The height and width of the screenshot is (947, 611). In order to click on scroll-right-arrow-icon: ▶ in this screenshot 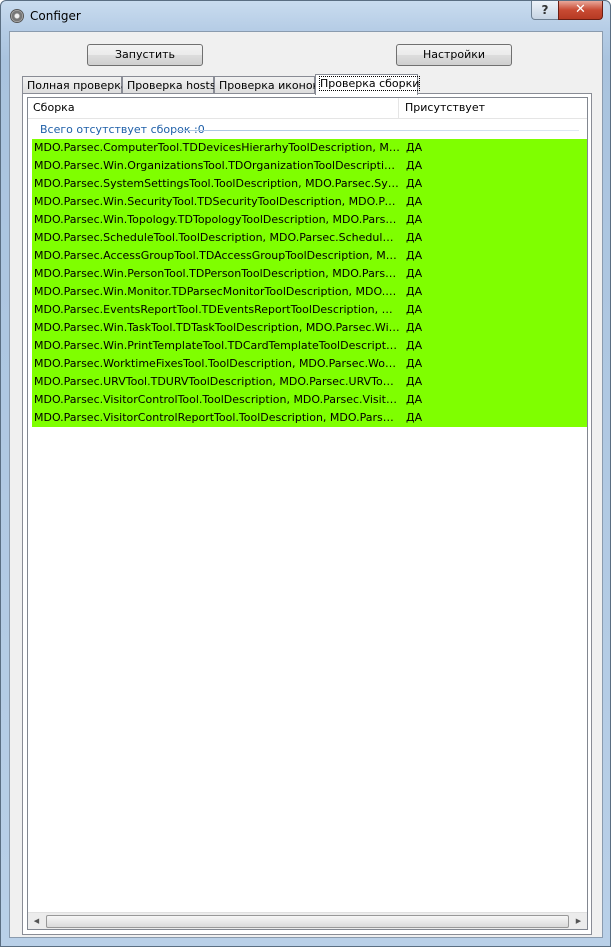, I will do `click(578, 921)`.